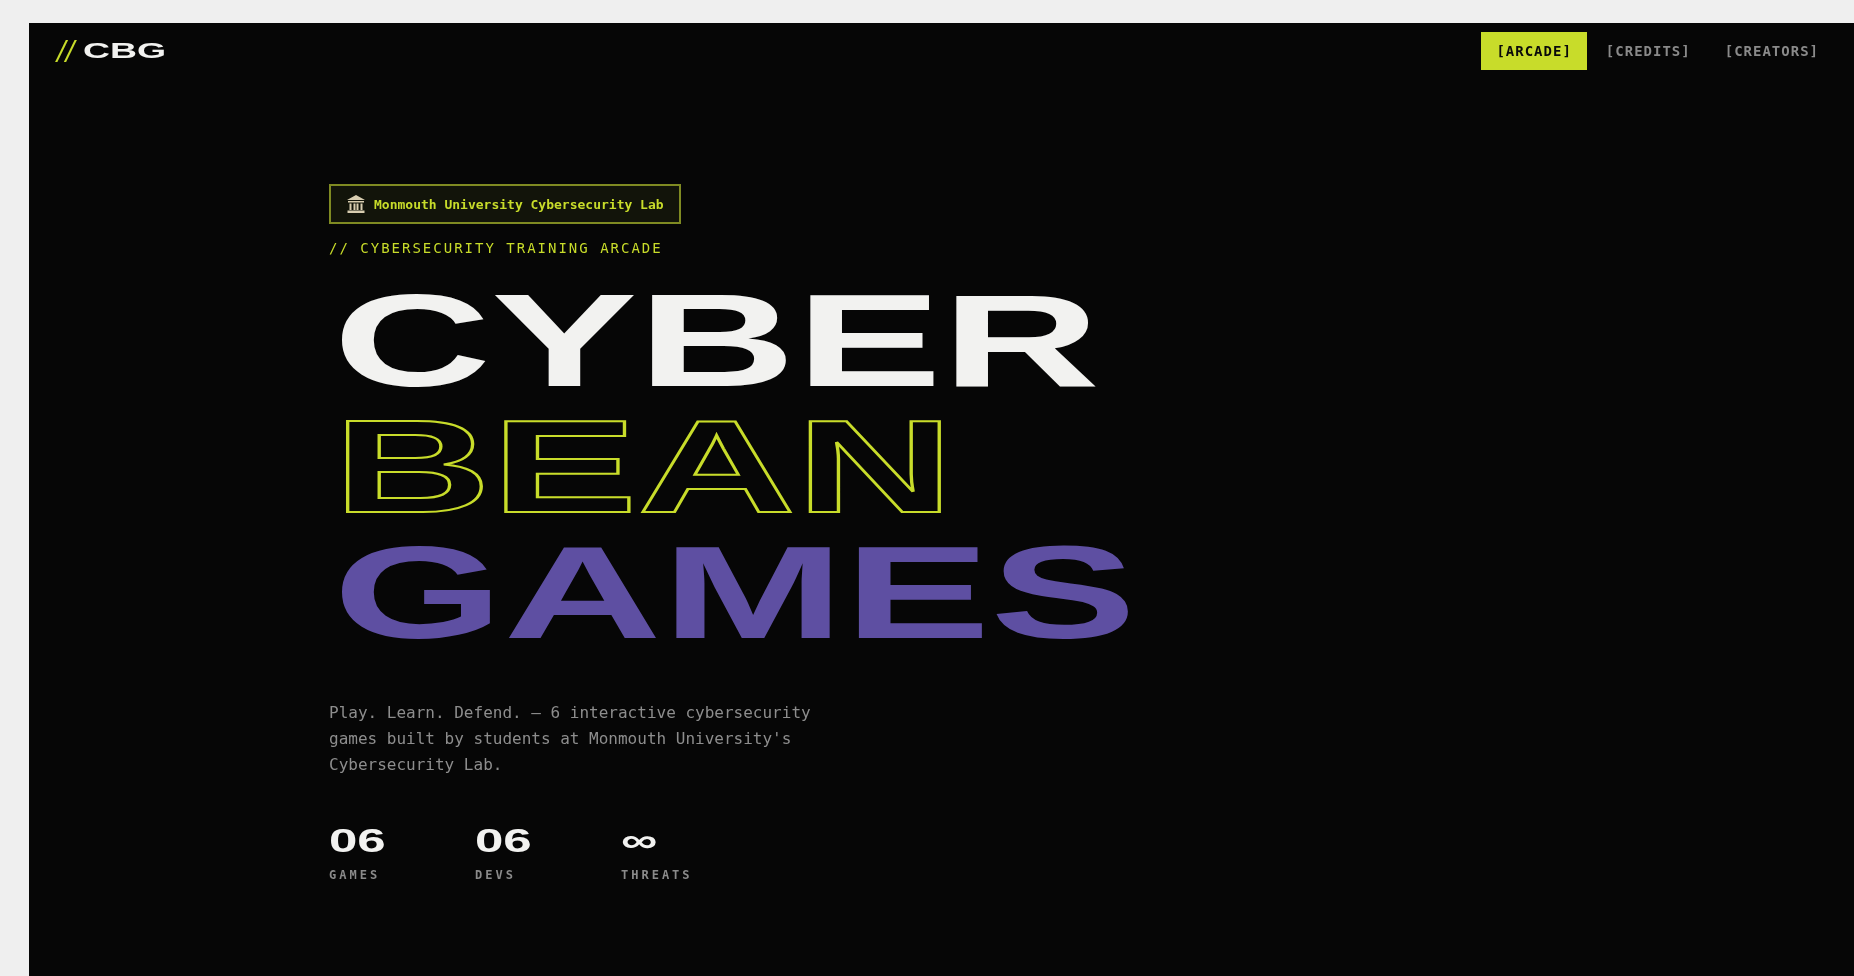  Describe the element at coordinates (735, 593) in the screenshot. I see `headline-word: GAMES` at that location.